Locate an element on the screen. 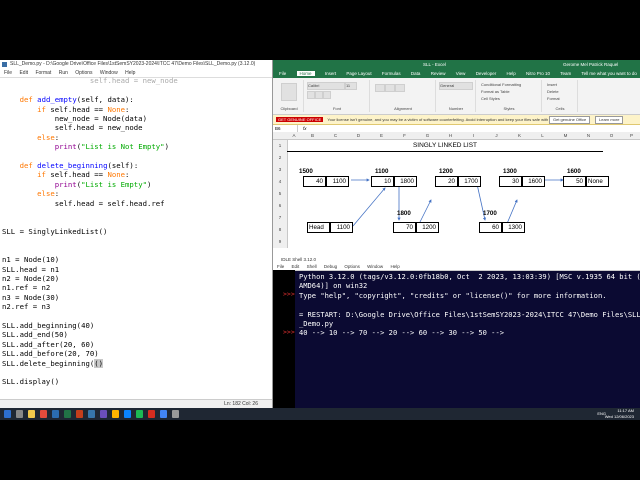 The image size is (640, 480). font-name-select: Calibri is located at coordinates (326, 86).